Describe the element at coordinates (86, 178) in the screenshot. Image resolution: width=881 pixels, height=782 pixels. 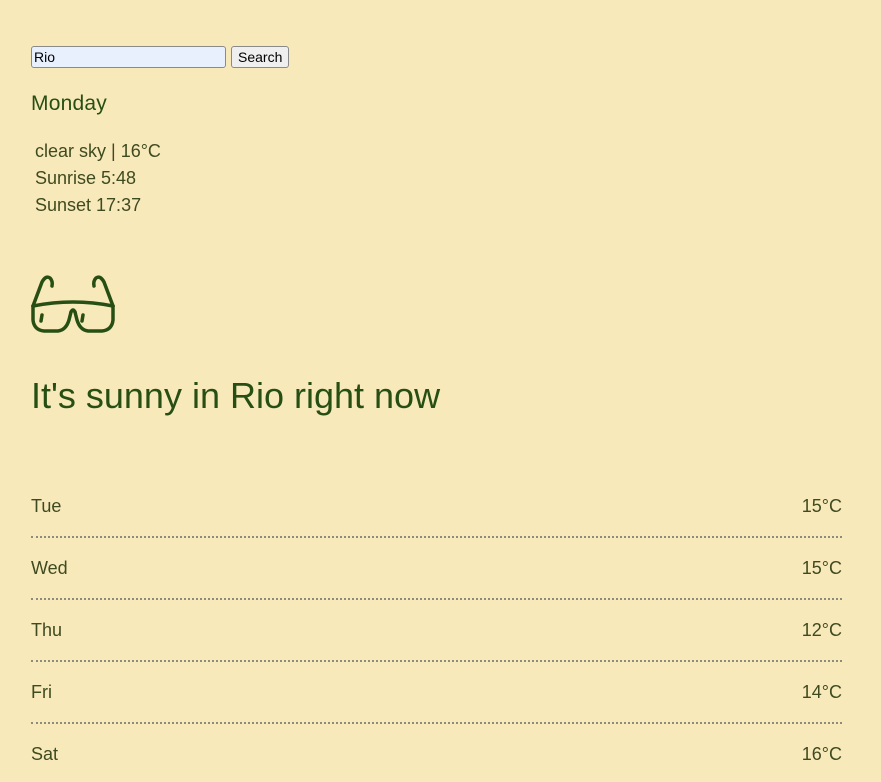
I see `sunrise-time: Sunrise 5:48` at that location.